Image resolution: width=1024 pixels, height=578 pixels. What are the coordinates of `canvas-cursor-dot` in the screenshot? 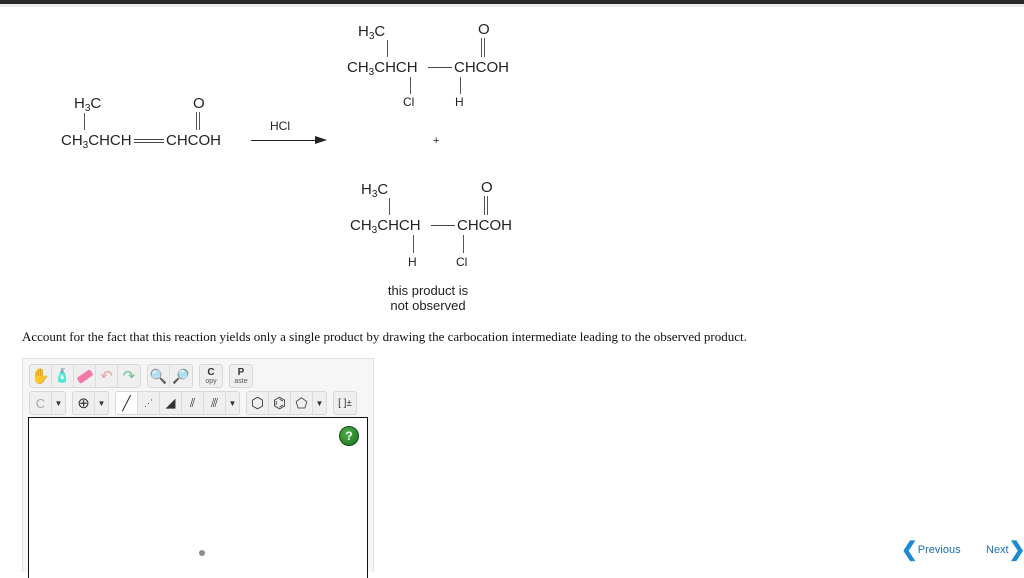 It's located at (202, 553).